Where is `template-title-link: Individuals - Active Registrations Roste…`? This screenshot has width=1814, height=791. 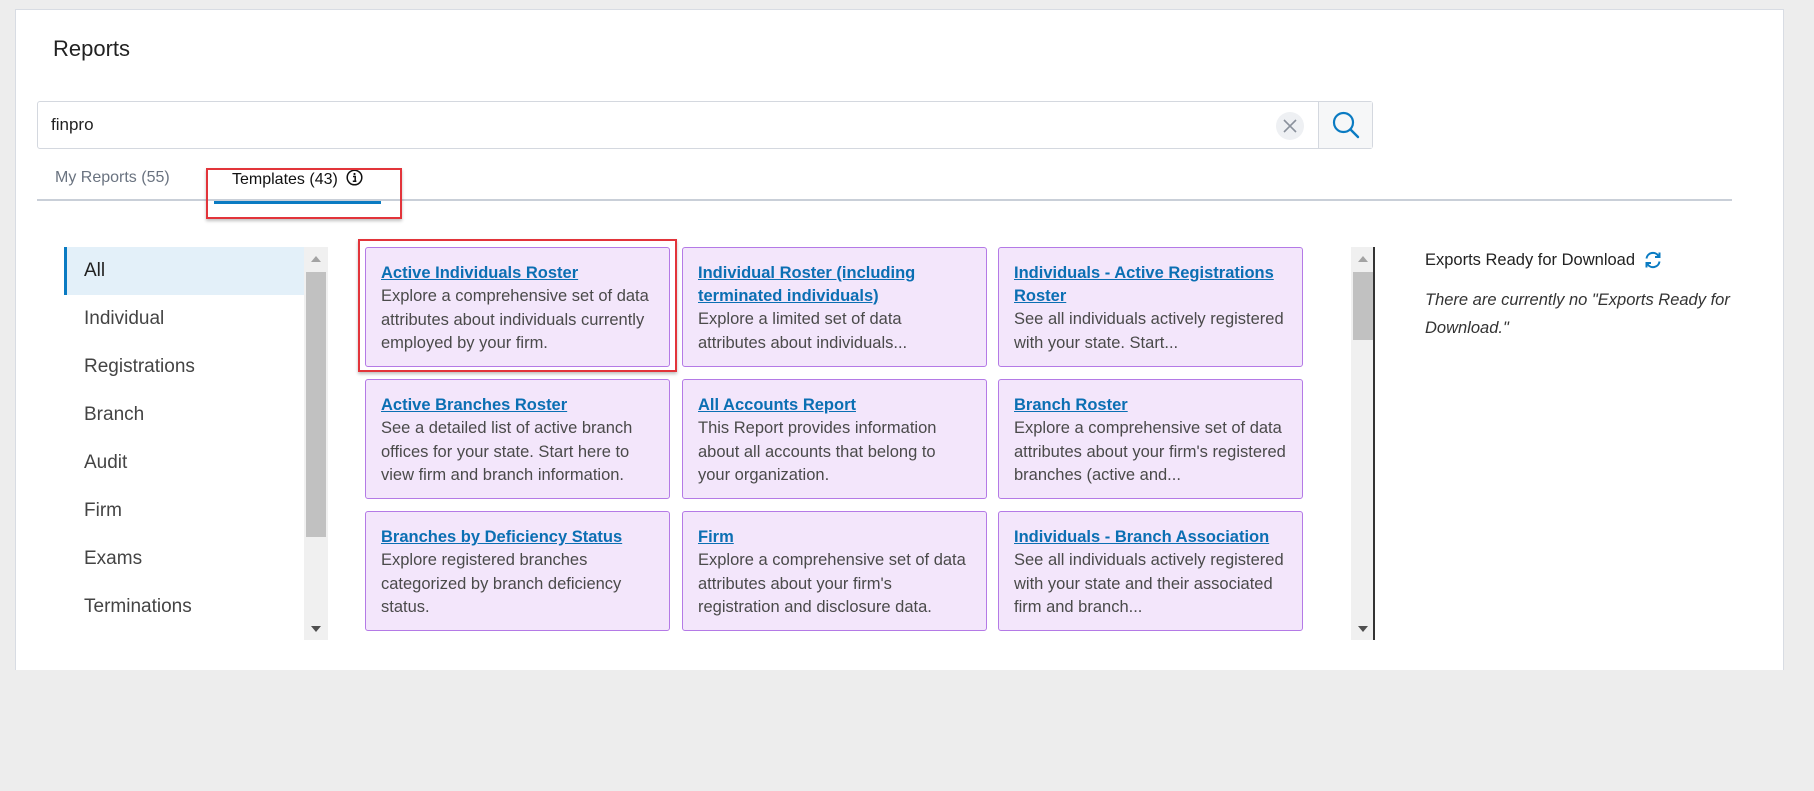 template-title-link: Individuals - Active Registrations Roste… is located at coordinates (1151, 285).